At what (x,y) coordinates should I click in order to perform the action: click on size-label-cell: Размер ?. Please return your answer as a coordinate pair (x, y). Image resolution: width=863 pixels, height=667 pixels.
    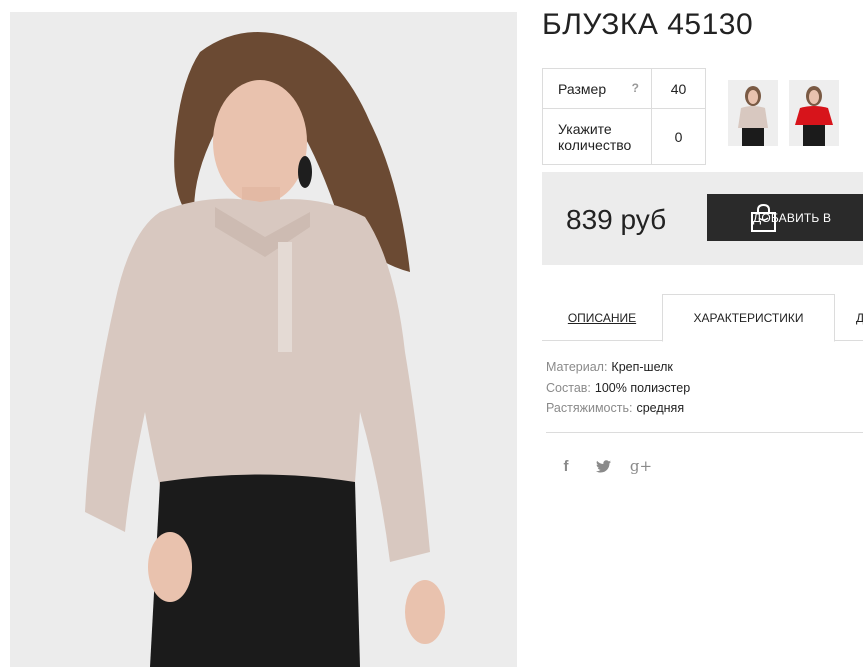
    Looking at the image, I should click on (597, 88).